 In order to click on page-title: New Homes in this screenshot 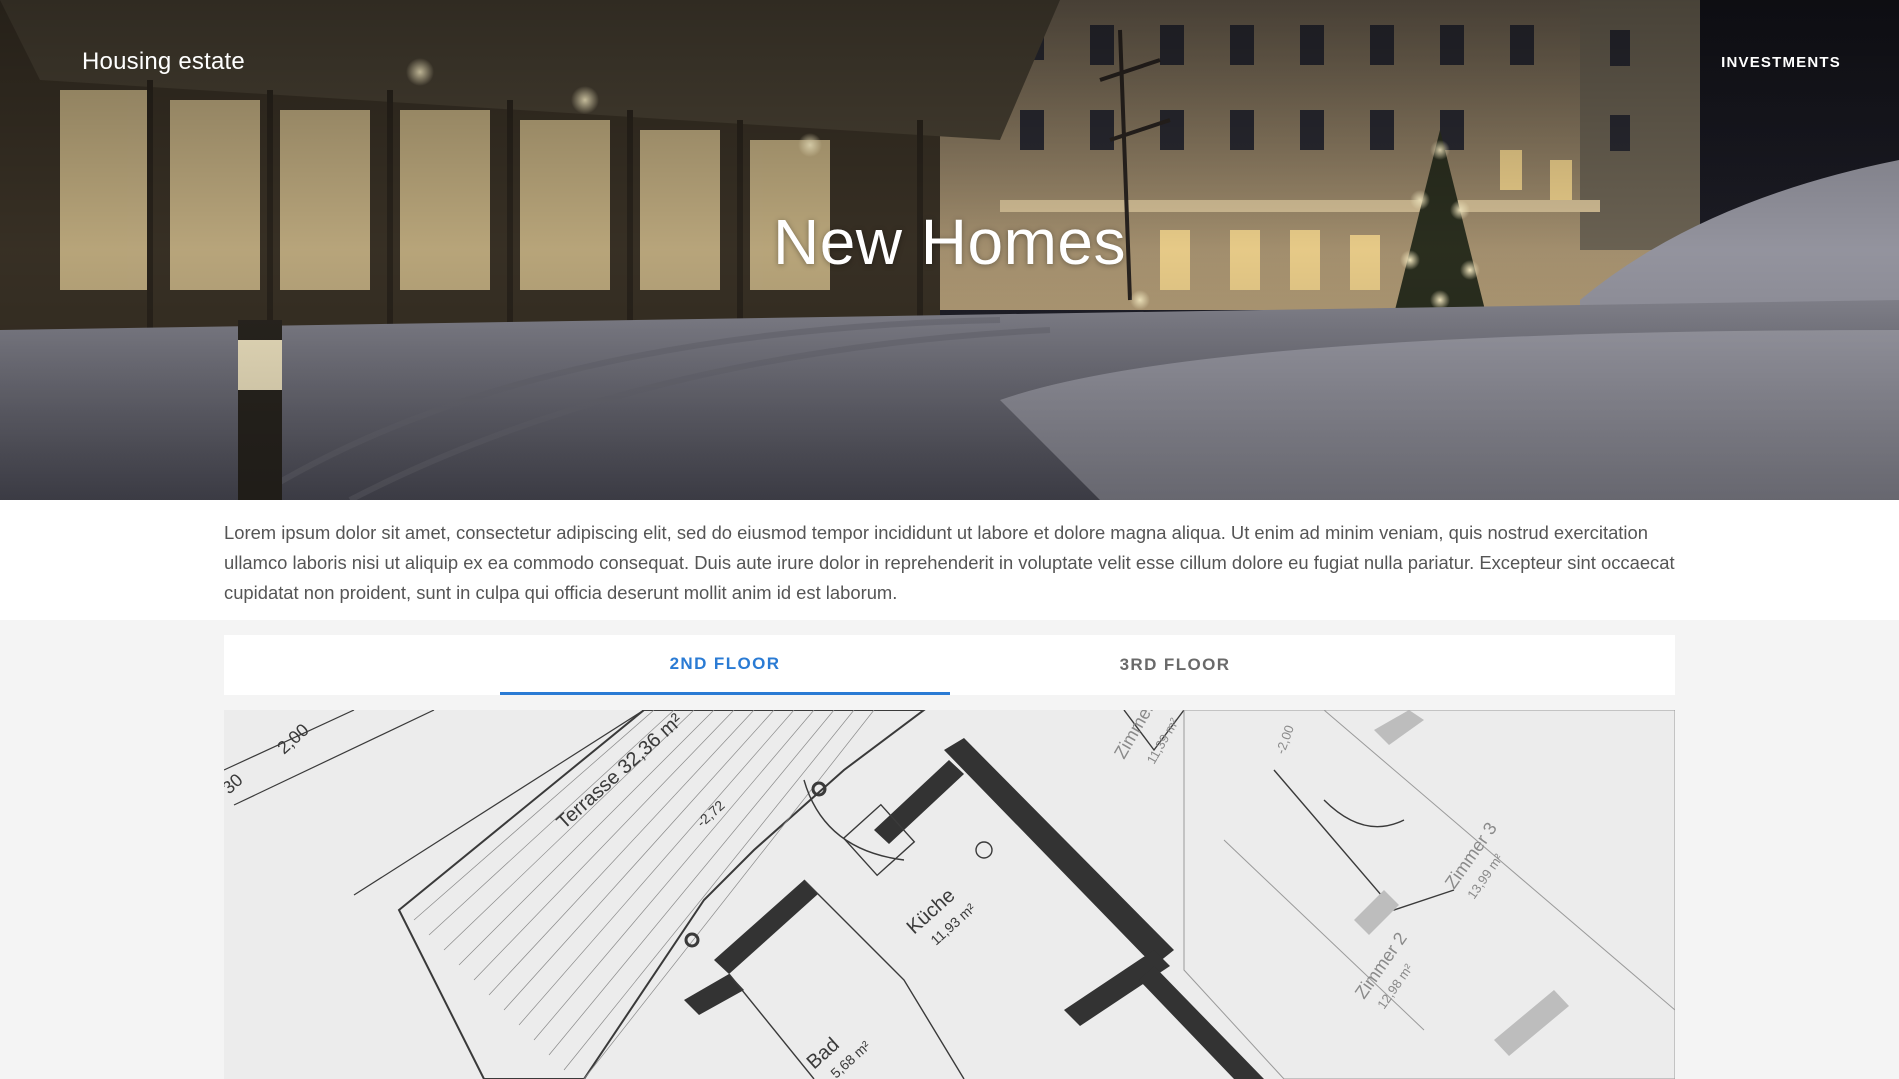, I will do `click(949, 242)`.